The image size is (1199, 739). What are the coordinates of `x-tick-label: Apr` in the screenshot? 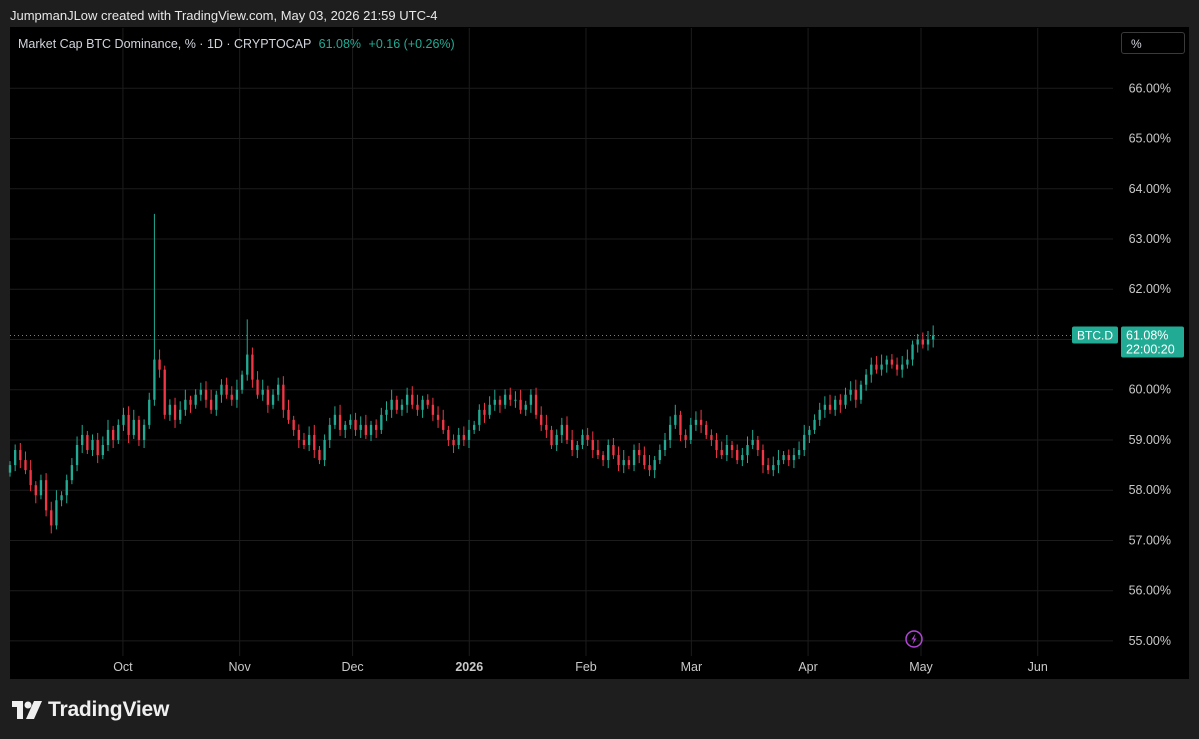 It's located at (807, 667).